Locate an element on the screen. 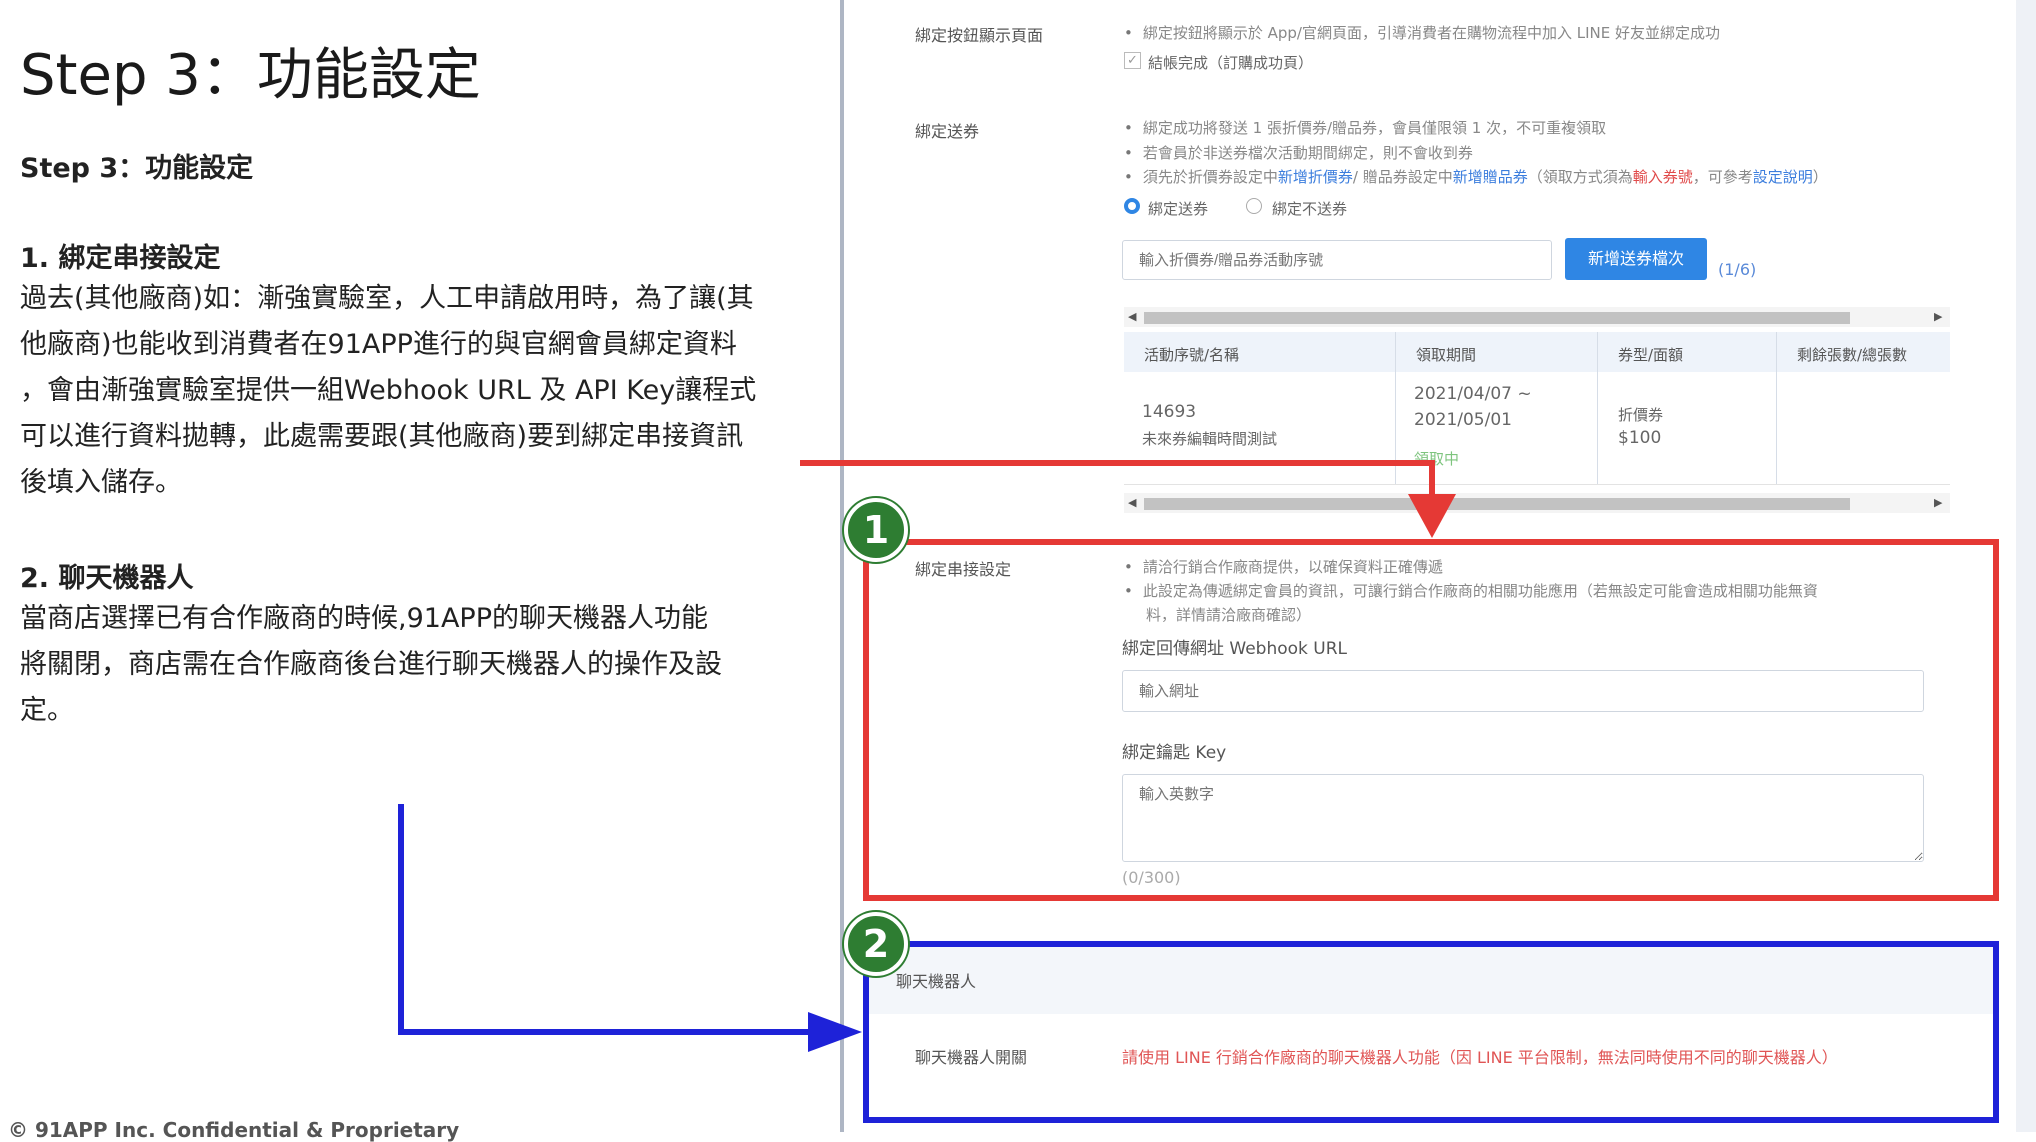 The width and height of the screenshot is (2036, 1142). blue-arrow-line is located at coordinates (605, 919).